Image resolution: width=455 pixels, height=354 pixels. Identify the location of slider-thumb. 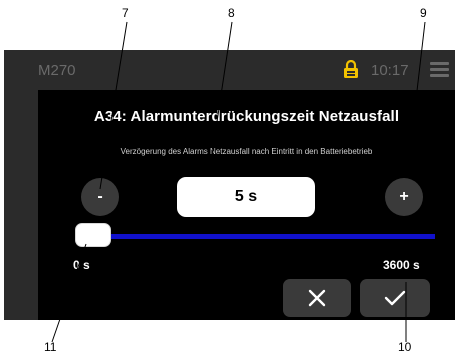
(93, 235).